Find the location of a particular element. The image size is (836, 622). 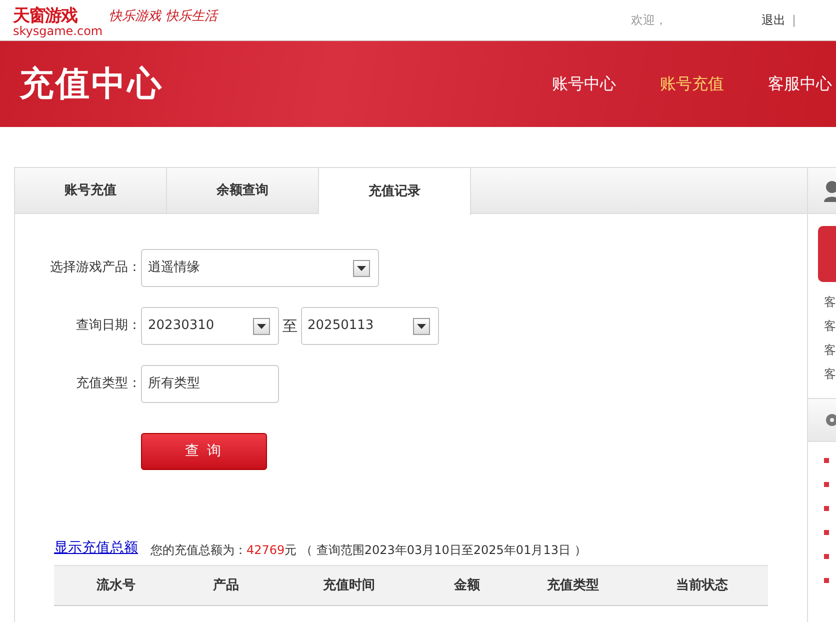

date-from-field: 20230310 is located at coordinates (210, 326).